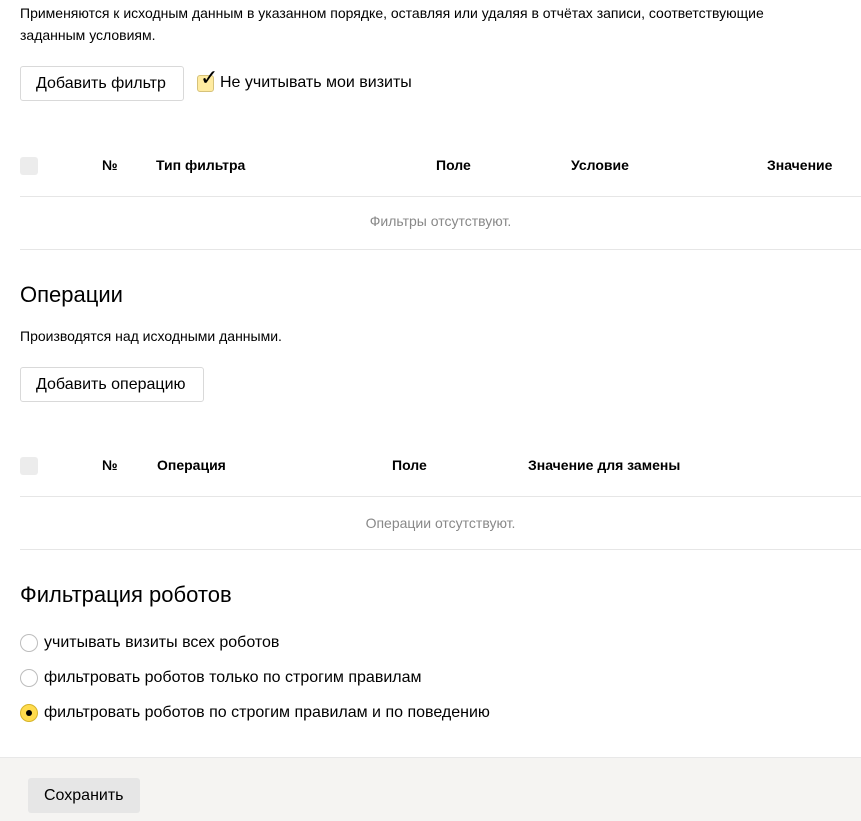 Image resolution: width=861 pixels, height=821 pixels. What do you see at coordinates (800, 165) in the screenshot?
I see `col-value: Значение` at bounding box center [800, 165].